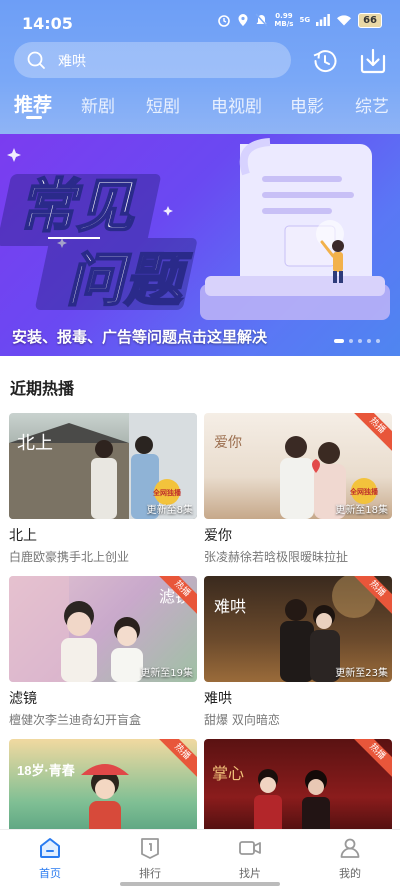 The width and height of the screenshot is (400, 889). What do you see at coordinates (140, 337) in the screenshot?
I see `banner-caption: 安装、报毒、广告等问题点击这里解决` at bounding box center [140, 337].